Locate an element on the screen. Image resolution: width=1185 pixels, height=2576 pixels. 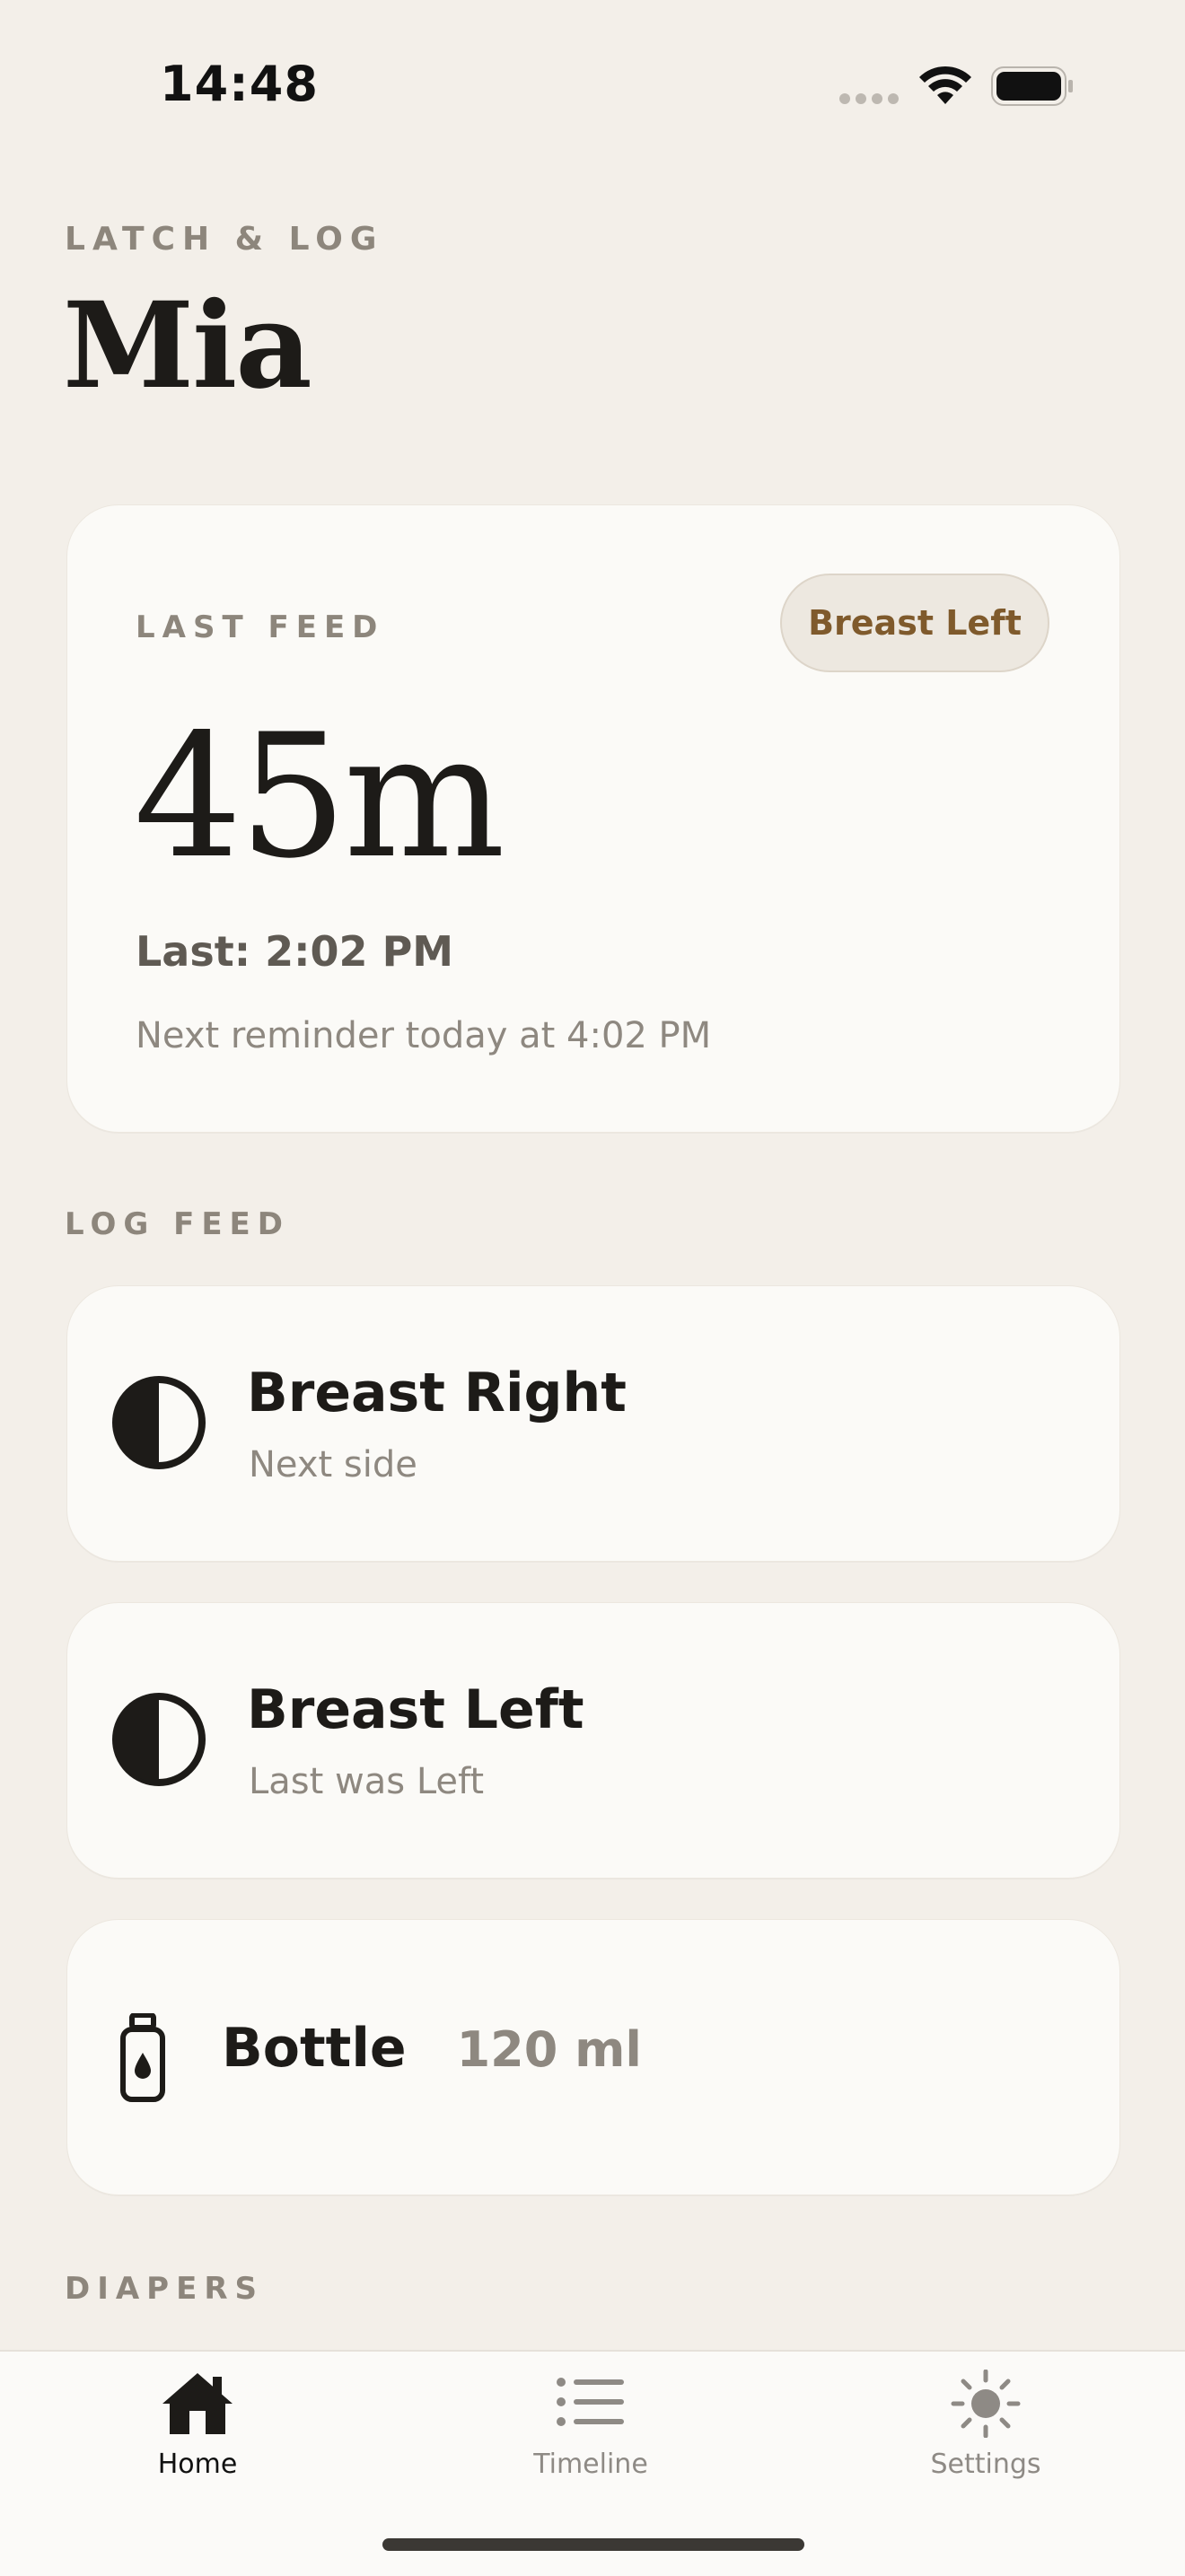
tab-timeline: Timeline is located at coordinates (590, 2425).